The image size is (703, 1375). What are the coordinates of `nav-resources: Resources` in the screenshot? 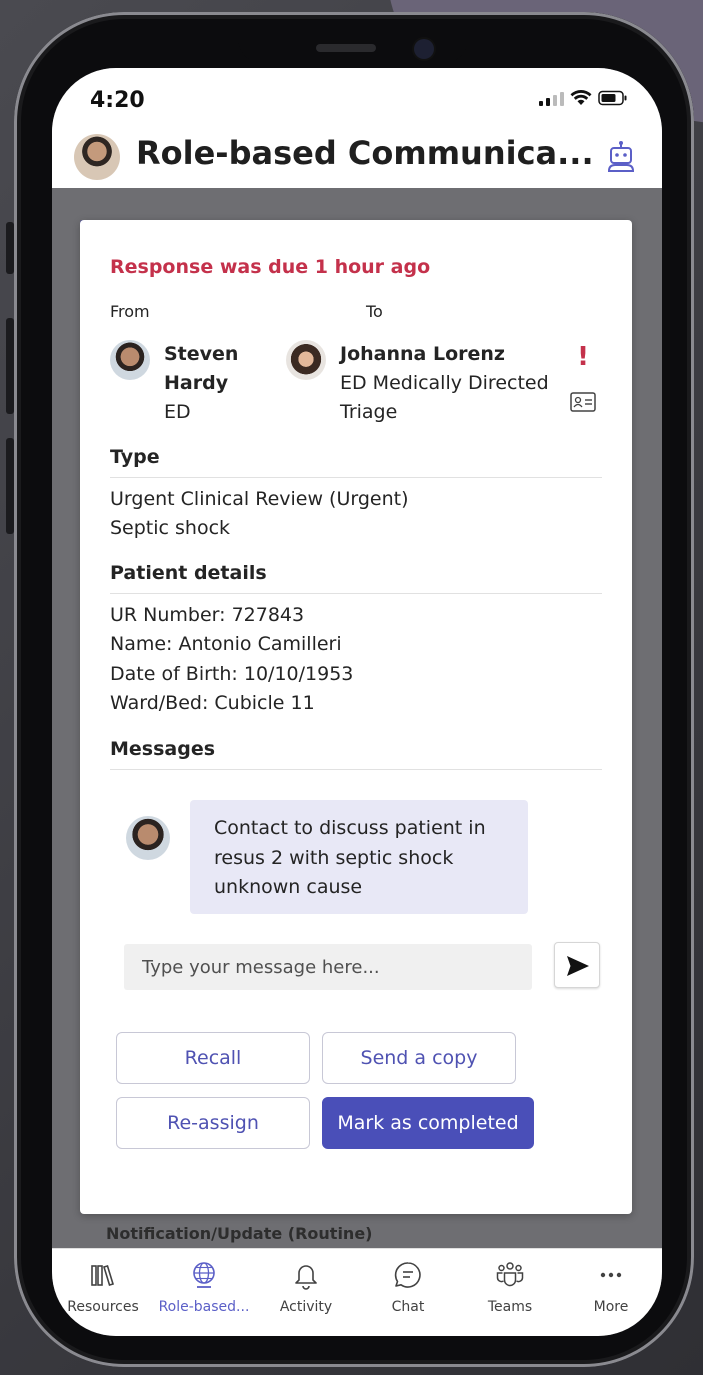 It's located at (103, 1294).